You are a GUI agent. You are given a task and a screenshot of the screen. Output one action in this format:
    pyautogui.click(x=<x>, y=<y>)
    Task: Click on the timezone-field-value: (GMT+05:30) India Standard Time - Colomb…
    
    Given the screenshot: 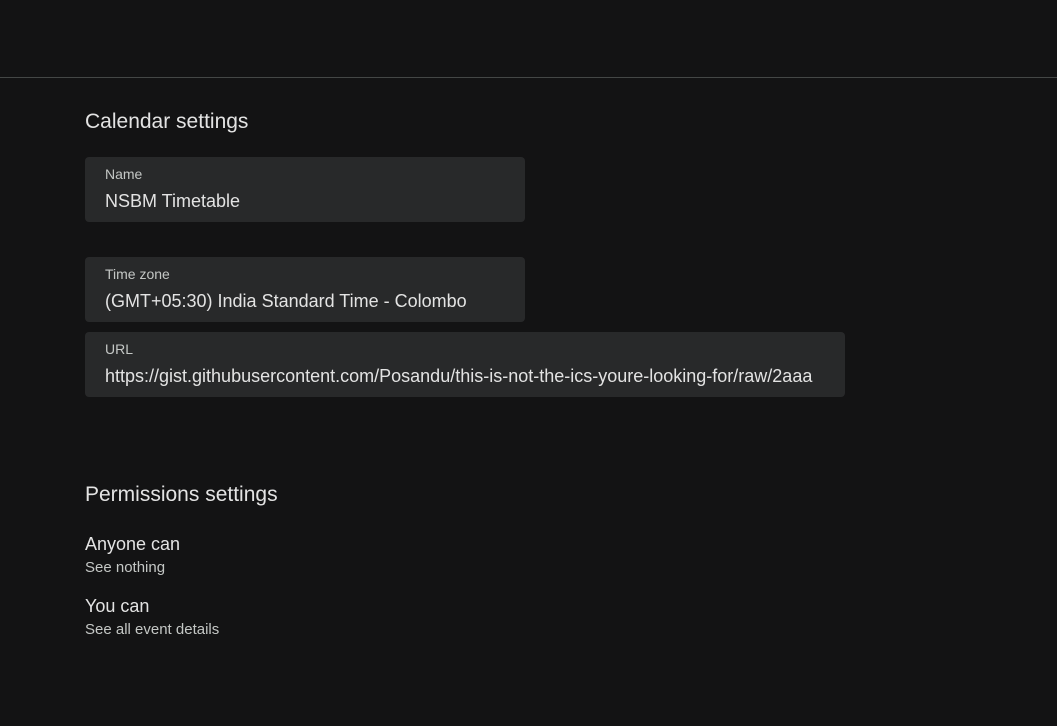 What is the action you would take?
    pyautogui.click(x=305, y=301)
    